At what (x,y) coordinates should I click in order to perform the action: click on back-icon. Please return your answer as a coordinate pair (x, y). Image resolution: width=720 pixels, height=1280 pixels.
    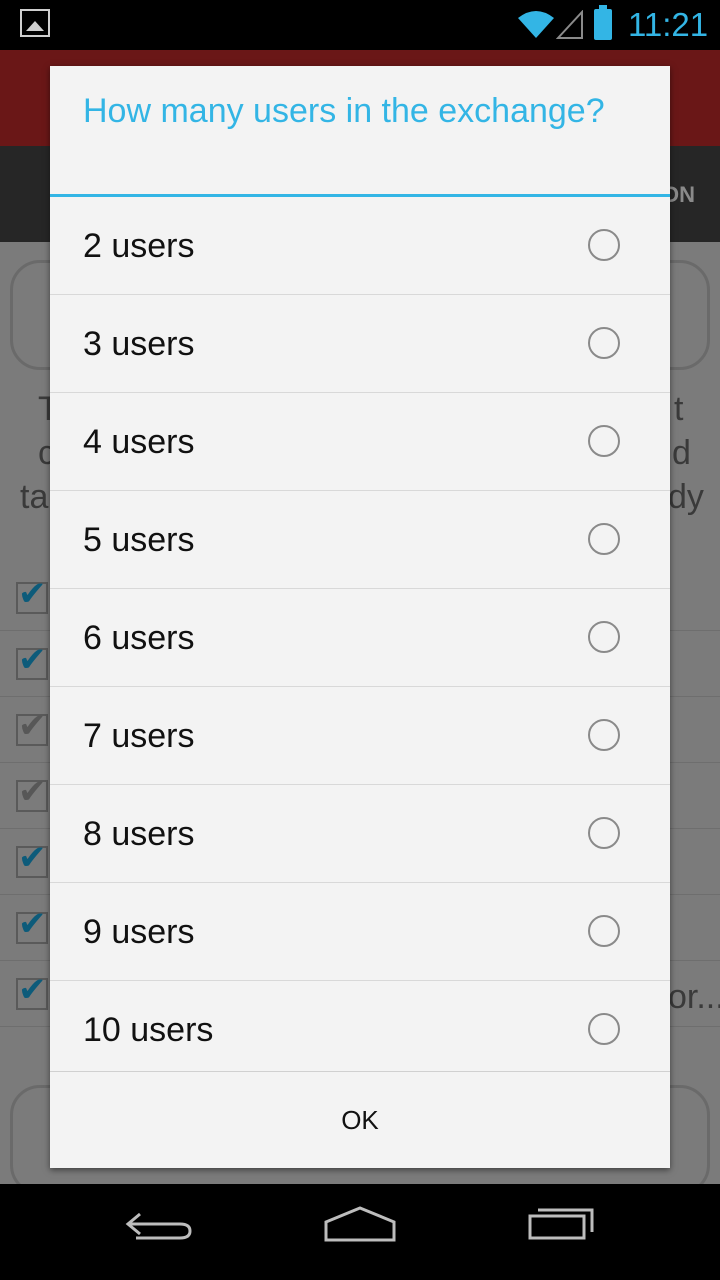
    Looking at the image, I should click on (160, 1224).